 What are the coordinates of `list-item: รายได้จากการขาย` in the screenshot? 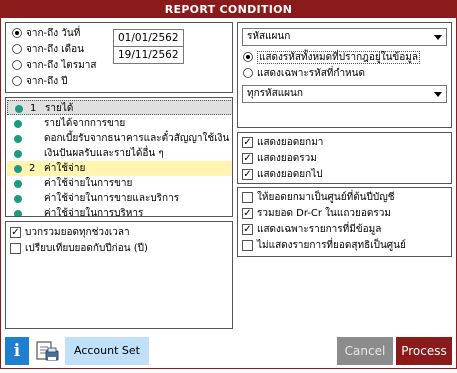 It's located at (119, 123).